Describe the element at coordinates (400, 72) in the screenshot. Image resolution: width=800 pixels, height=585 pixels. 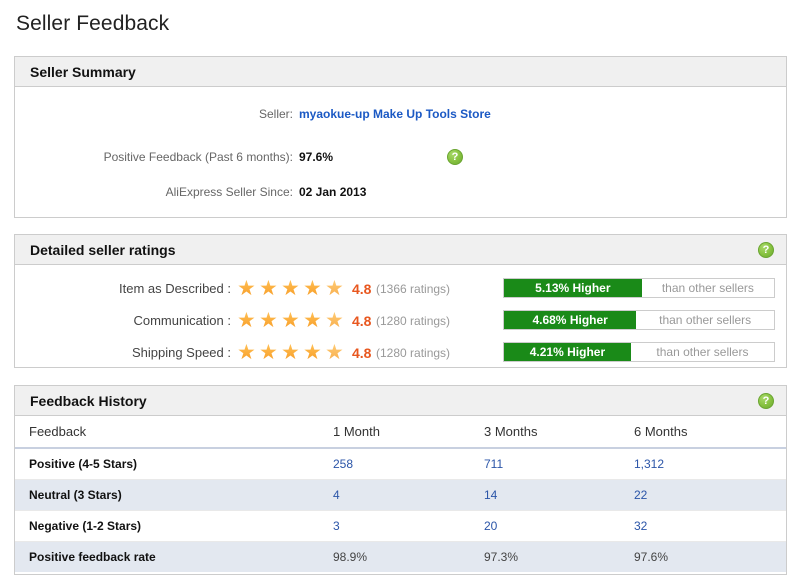
I see `seller-summary-header: Seller Summary` at that location.